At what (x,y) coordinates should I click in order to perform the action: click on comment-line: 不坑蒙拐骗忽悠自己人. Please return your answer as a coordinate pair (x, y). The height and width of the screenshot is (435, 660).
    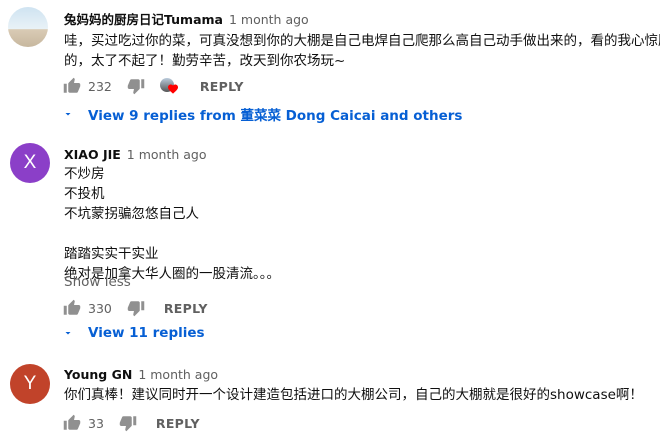
    Looking at the image, I should click on (131, 214).